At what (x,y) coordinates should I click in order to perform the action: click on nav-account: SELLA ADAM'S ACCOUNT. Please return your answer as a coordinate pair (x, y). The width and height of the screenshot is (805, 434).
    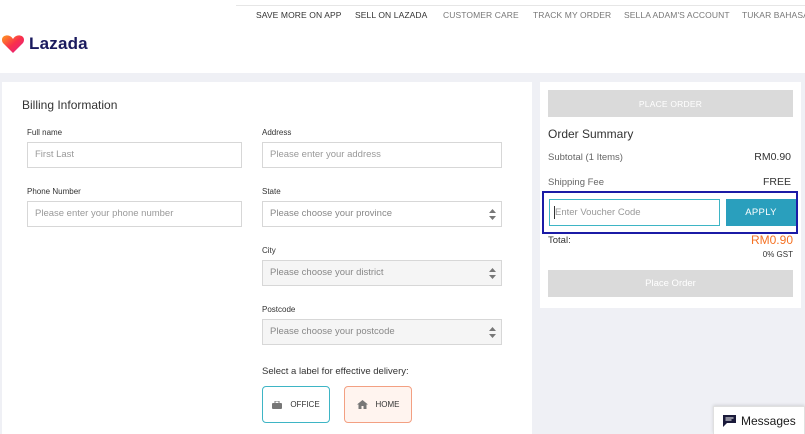
    Looking at the image, I should click on (677, 15).